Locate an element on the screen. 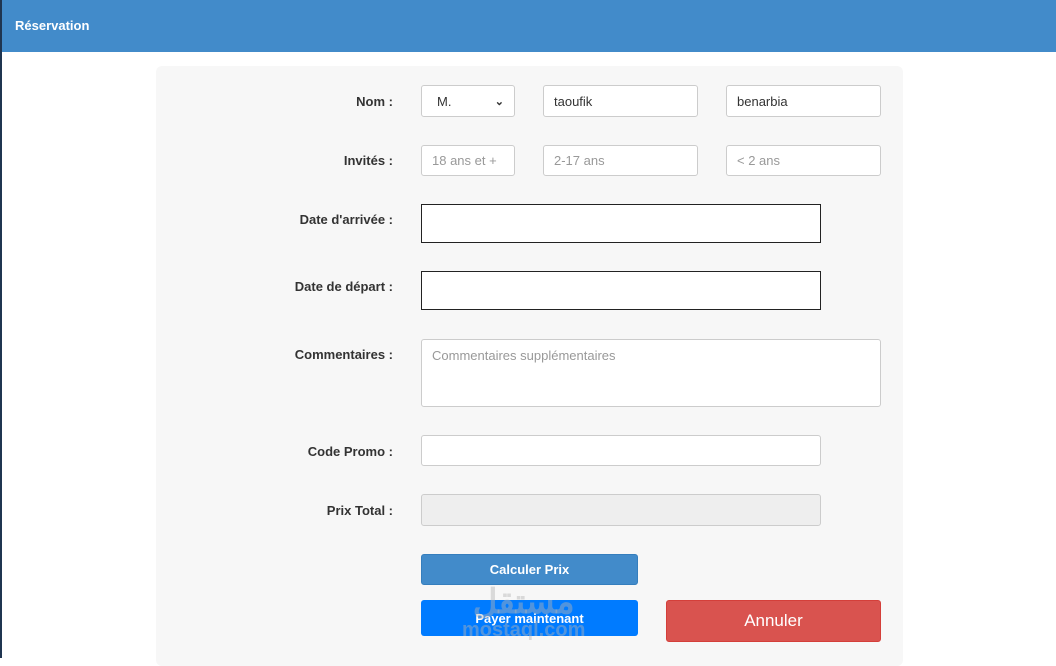 This screenshot has width=1056, height=666. civilite-value: M. is located at coordinates (444, 101).